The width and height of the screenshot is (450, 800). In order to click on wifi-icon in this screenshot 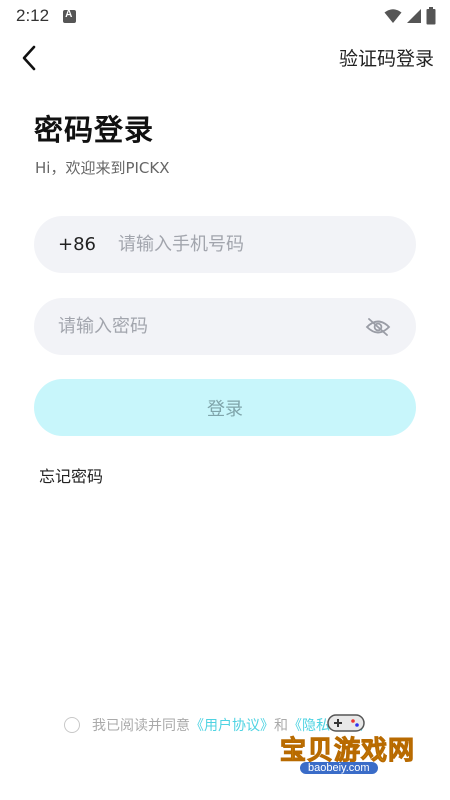, I will do `click(393, 16)`.